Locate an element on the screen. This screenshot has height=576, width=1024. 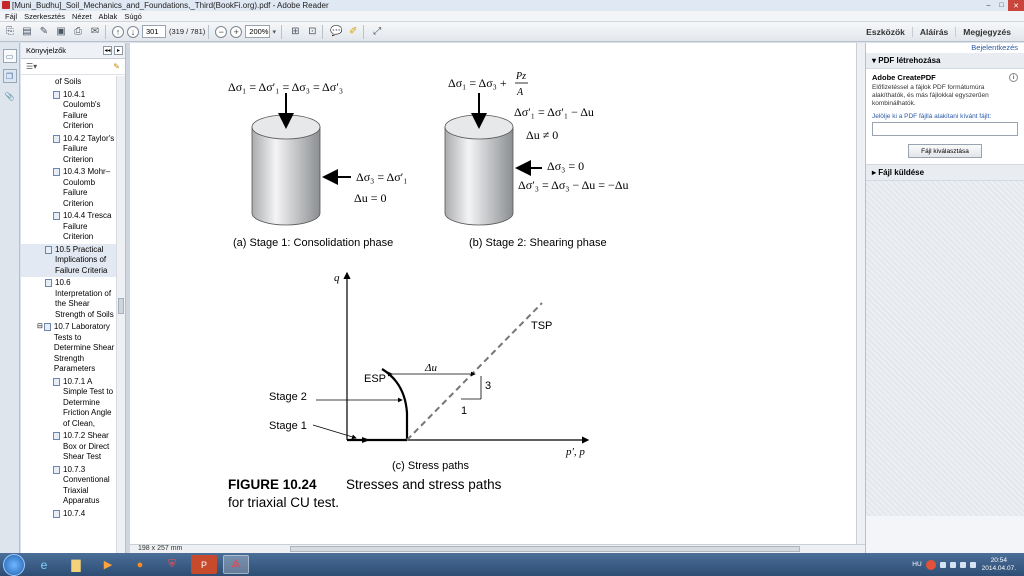
print-icon: ⎙ is located at coordinates (78, 32).